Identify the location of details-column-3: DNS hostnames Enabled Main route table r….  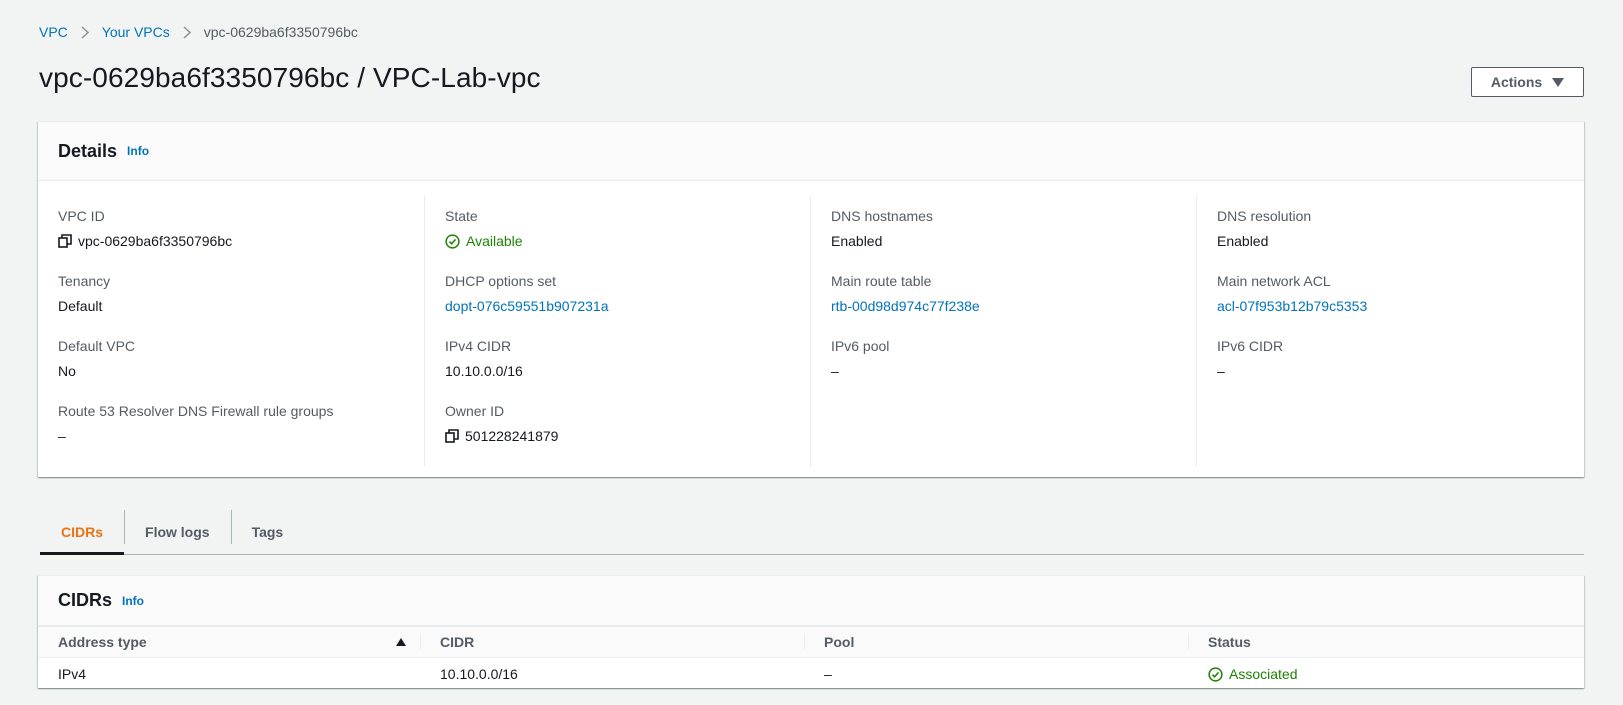
(1003, 331).